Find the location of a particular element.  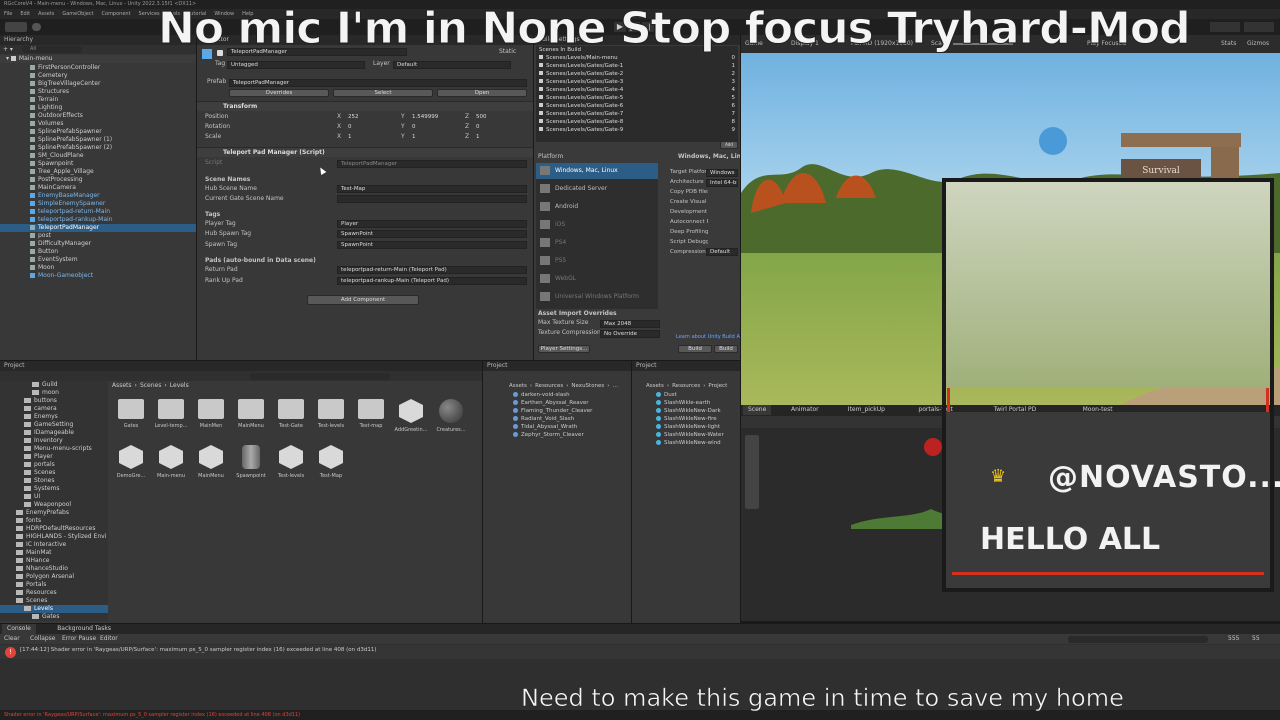

build-scene-row: Scenes/Levels/Gates/Gate-2 2 is located at coordinates (637, 74).